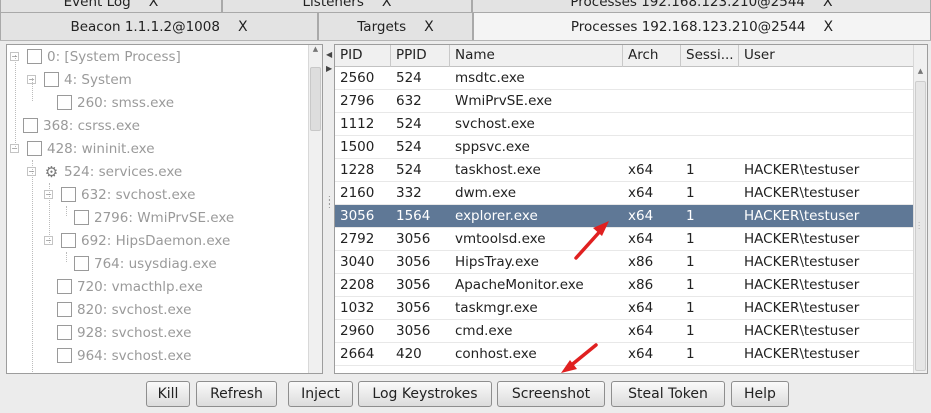 This screenshot has height=413, width=931. Describe the element at coordinates (536, 56) in the screenshot. I see `column-header-name: Name` at that location.